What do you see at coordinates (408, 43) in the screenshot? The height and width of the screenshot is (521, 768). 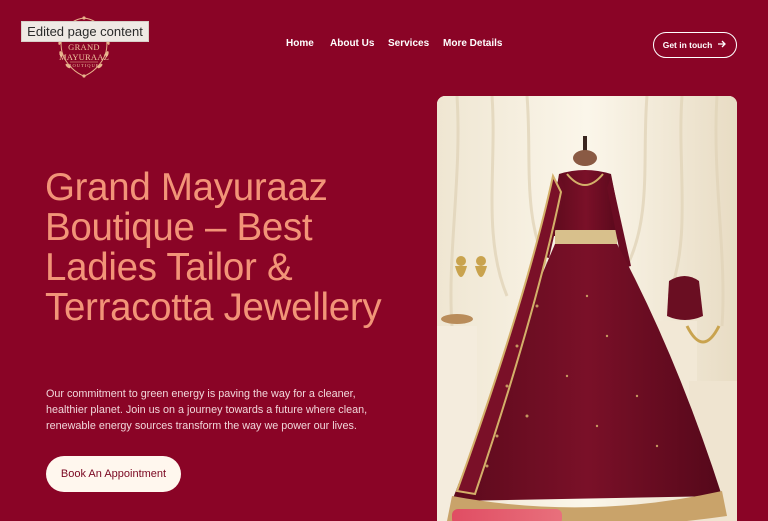 I see `nav-services: Services` at bounding box center [408, 43].